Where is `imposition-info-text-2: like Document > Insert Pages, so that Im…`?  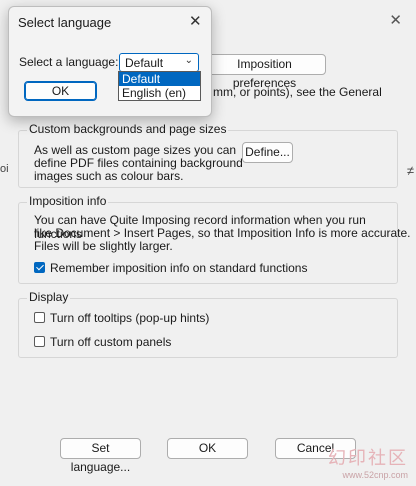 imposition-info-text-2: like Document > Insert Pages, so that Im… is located at coordinates (222, 233).